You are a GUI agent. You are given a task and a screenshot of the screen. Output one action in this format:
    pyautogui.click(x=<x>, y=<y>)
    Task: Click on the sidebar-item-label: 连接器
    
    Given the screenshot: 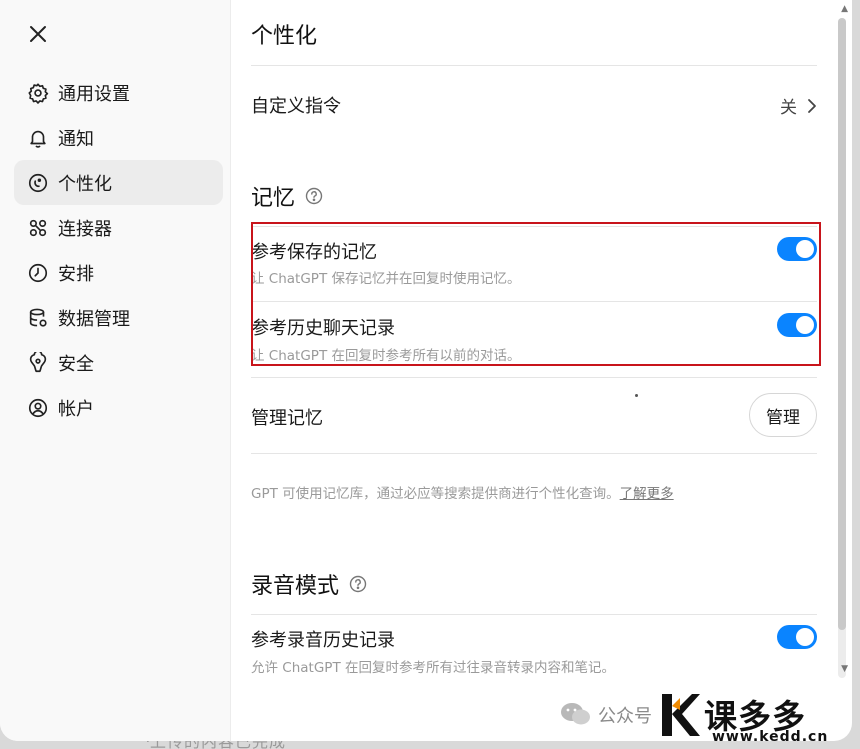 What is the action you would take?
    pyautogui.click(x=85, y=229)
    